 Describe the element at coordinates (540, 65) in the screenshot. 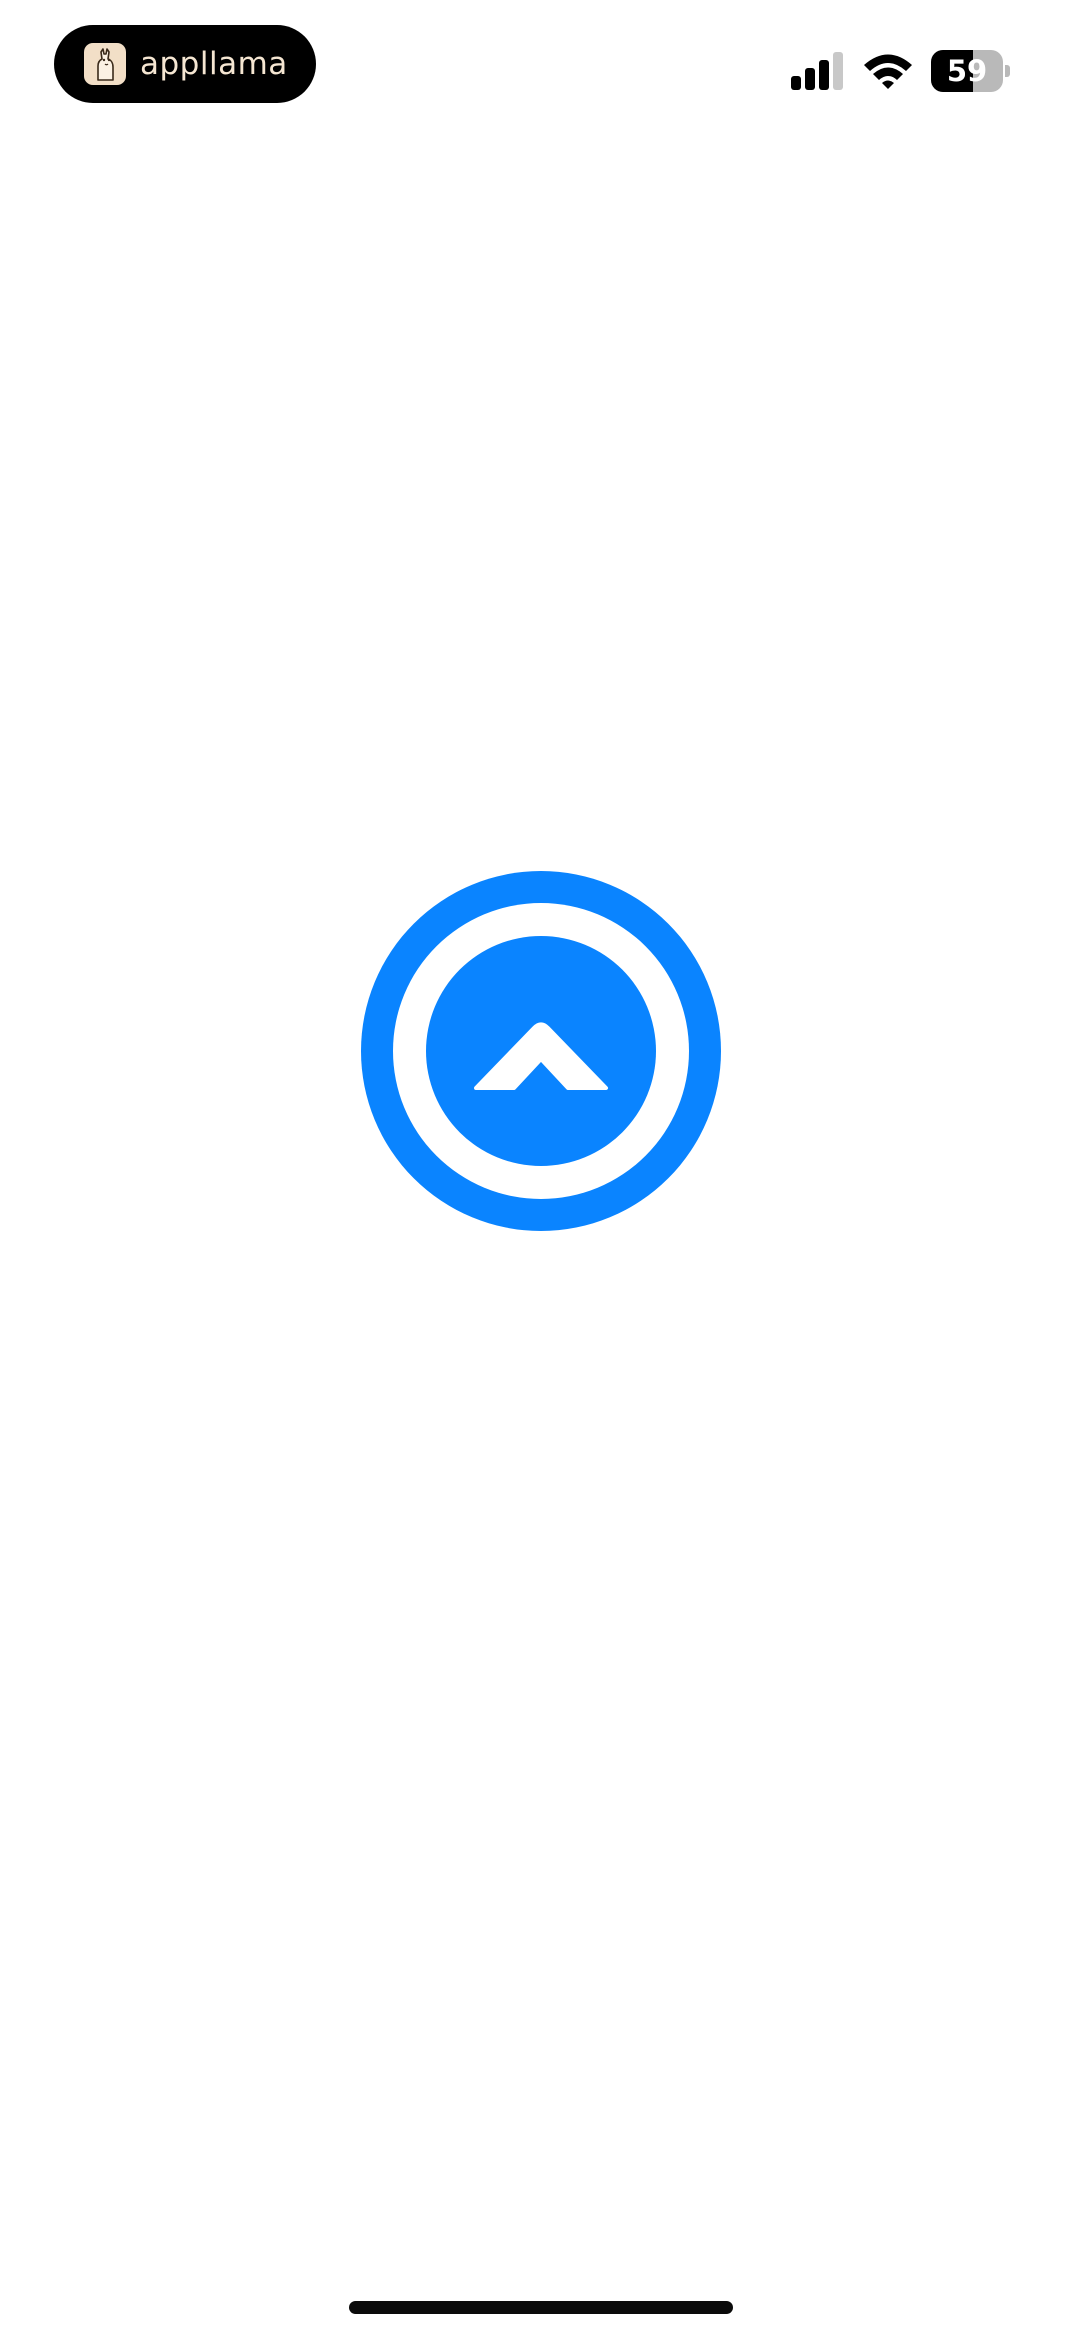

I see `status-bar: appllama 59` at that location.